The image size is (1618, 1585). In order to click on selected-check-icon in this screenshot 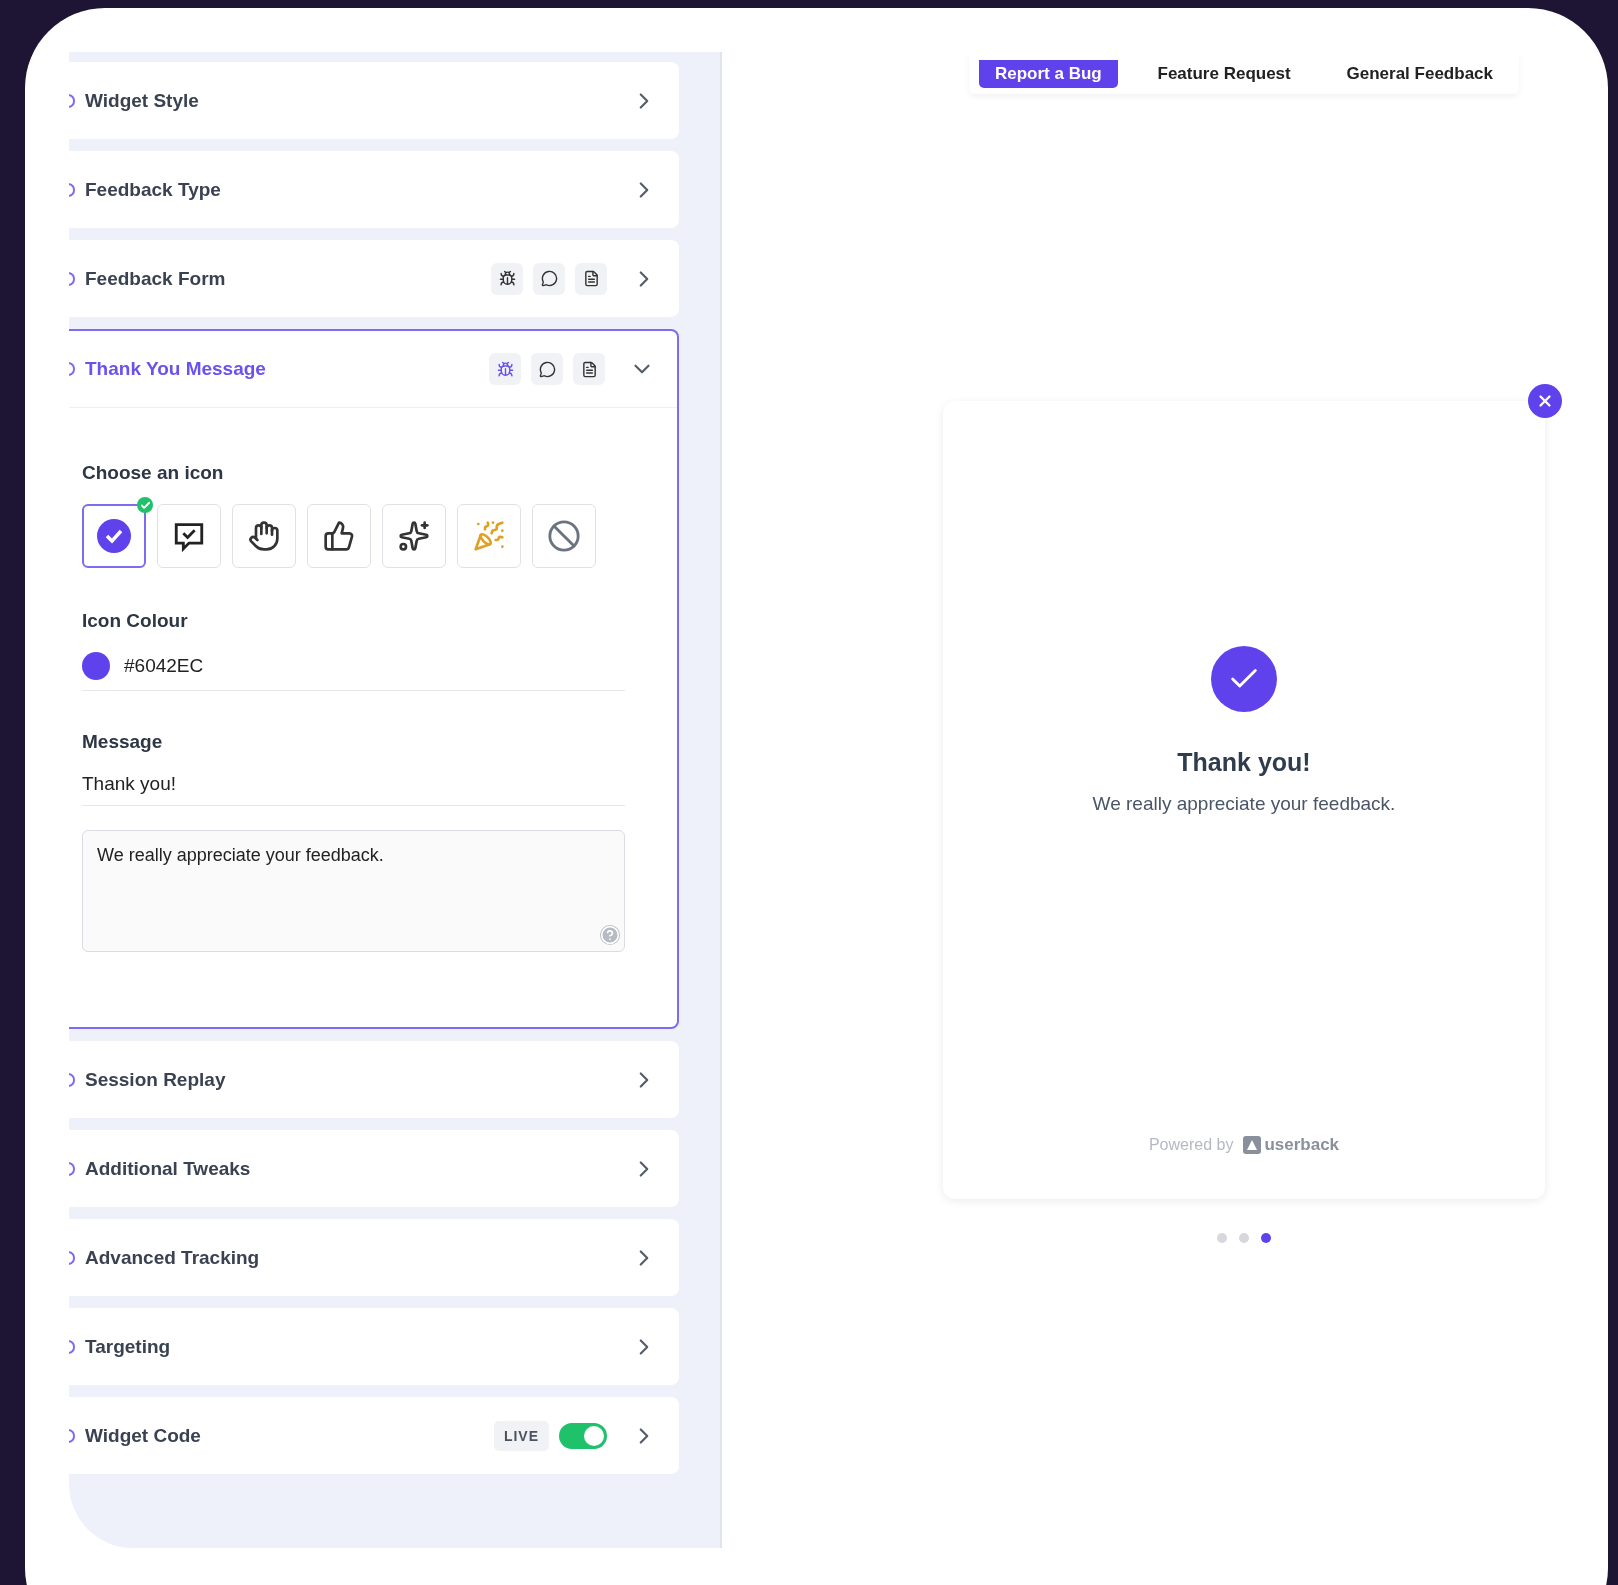, I will do `click(145, 505)`.